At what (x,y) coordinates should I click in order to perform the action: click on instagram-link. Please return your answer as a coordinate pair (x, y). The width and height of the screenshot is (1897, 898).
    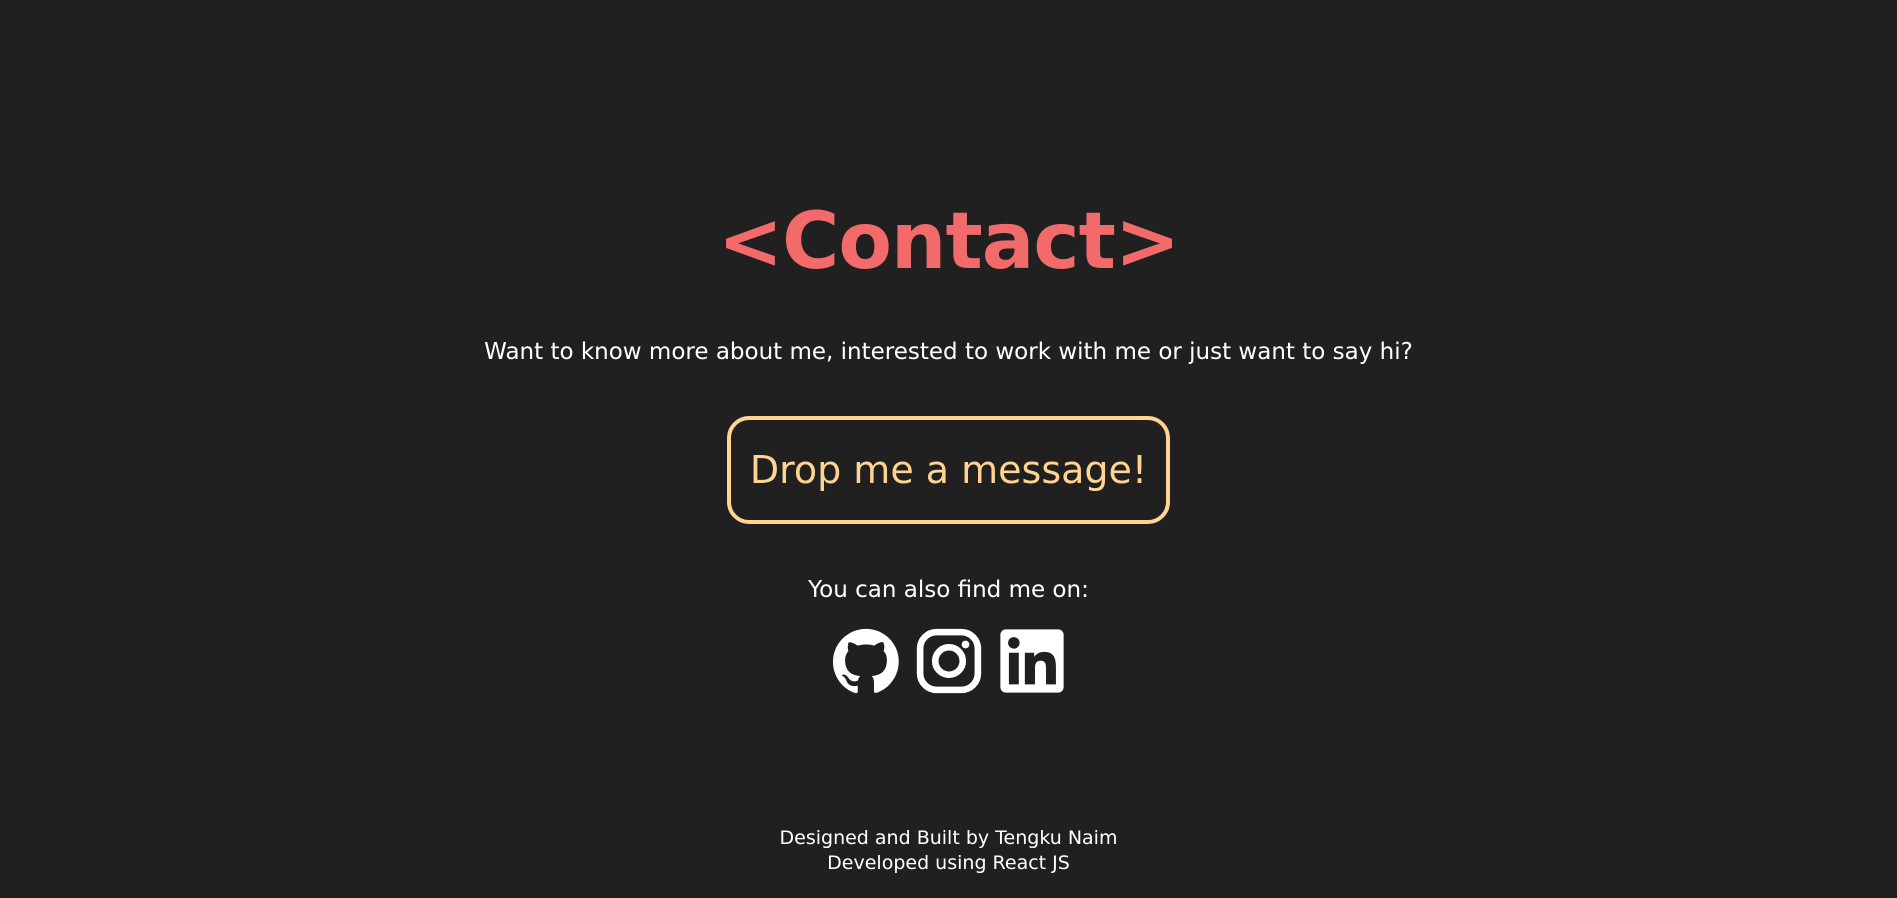
    Looking at the image, I should click on (949, 661).